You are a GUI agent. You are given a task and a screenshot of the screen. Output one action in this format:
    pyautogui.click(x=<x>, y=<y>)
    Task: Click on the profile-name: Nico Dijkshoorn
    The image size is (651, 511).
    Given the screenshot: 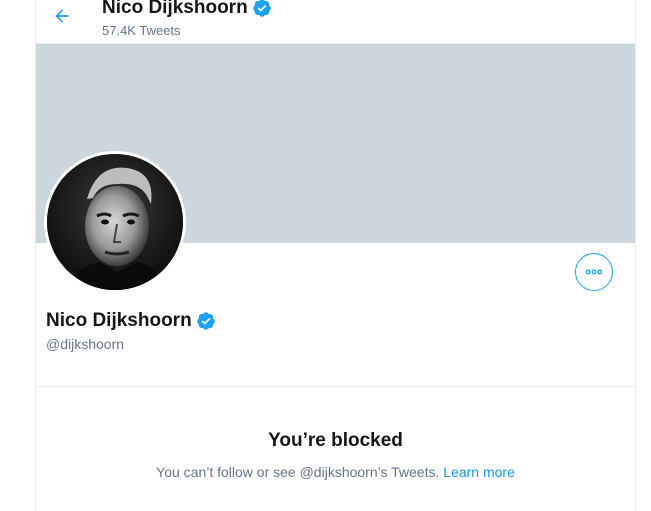 What is the action you would take?
    pyautogui.click(x=131, y=321)
    